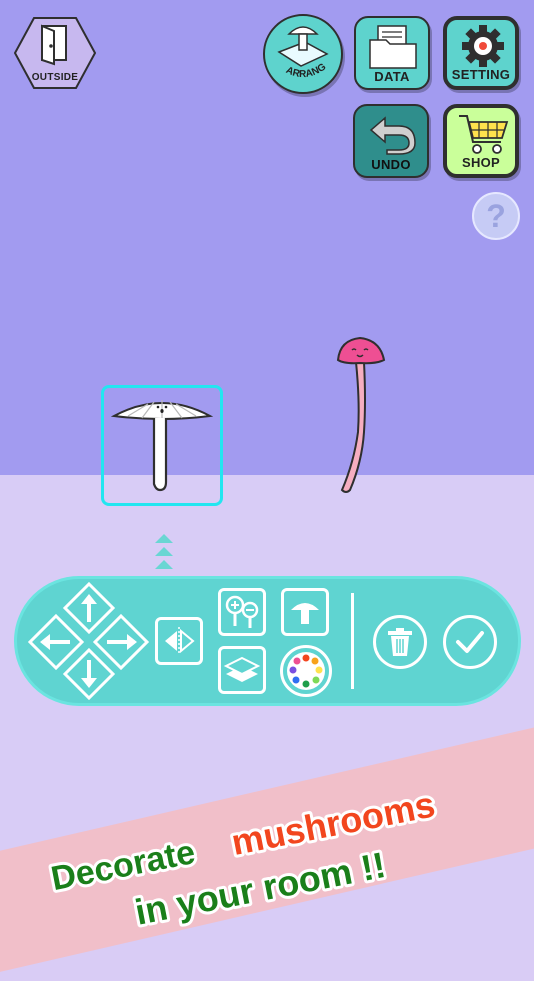 This screenshot has width=534, height=981. I want to click on outside-label: OUTSIDE, so click(55, 77).